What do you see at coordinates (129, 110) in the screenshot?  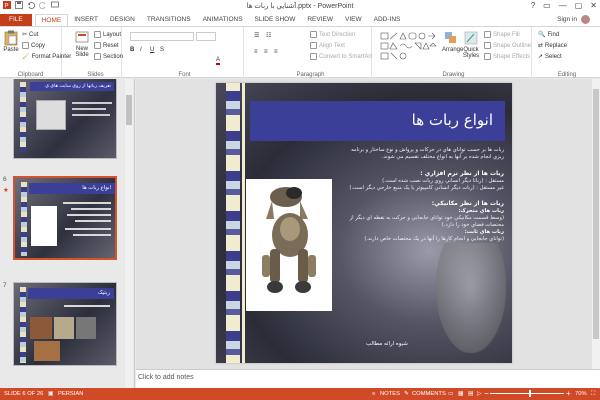 I see `thumbnail-scrollbar-thumb` at bounding box center [129, 110].